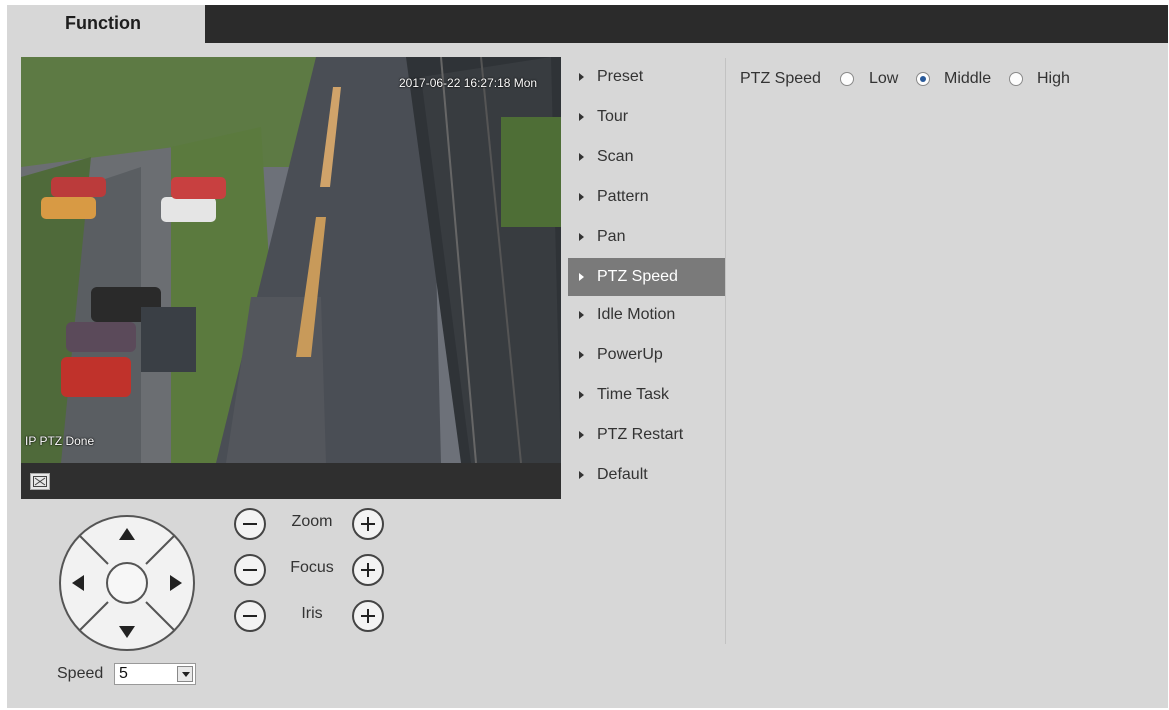 The width and height of the screenshot is (1169, 710). I want to click on menu-item-label: Idle Motion, so click(636, 314).